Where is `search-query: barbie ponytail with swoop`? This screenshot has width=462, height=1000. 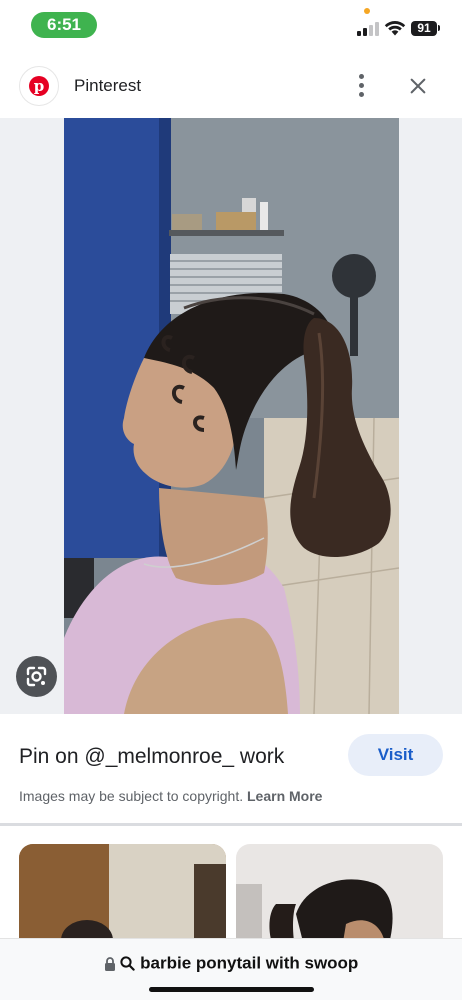
search-query: barbie ponytail with swoop is located at coordinates (231, 963).